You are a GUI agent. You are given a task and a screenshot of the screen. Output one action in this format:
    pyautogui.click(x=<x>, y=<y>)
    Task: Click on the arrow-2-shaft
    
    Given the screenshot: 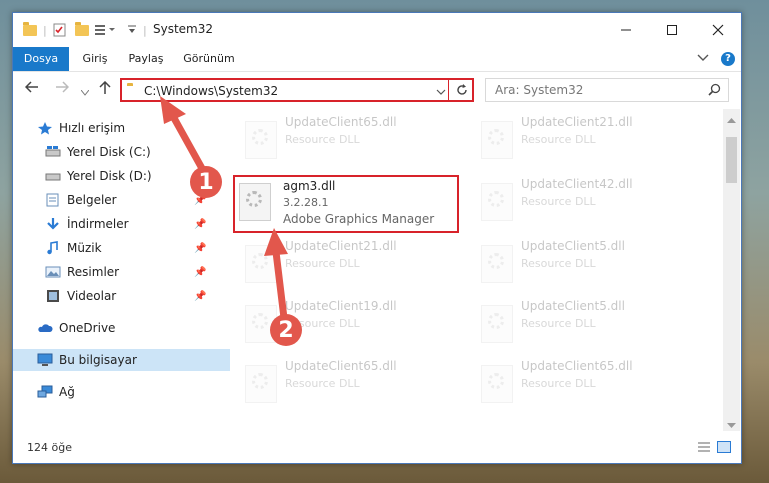 What is the action you would take?
    pyautogui.click(x=280, y=285)
    